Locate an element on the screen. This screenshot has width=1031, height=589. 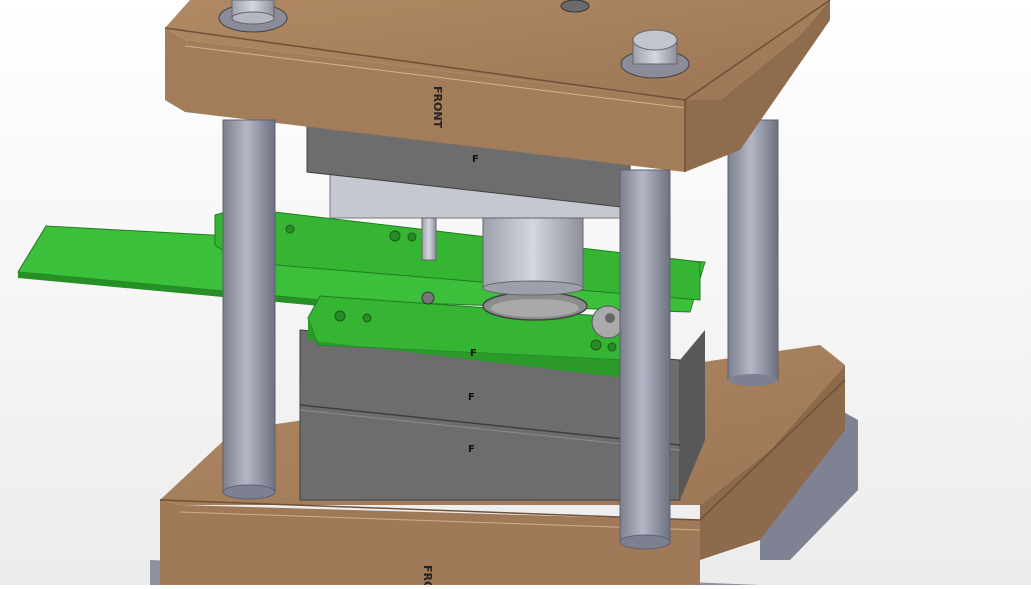
shank-hole is located at coordinates (575, 6).